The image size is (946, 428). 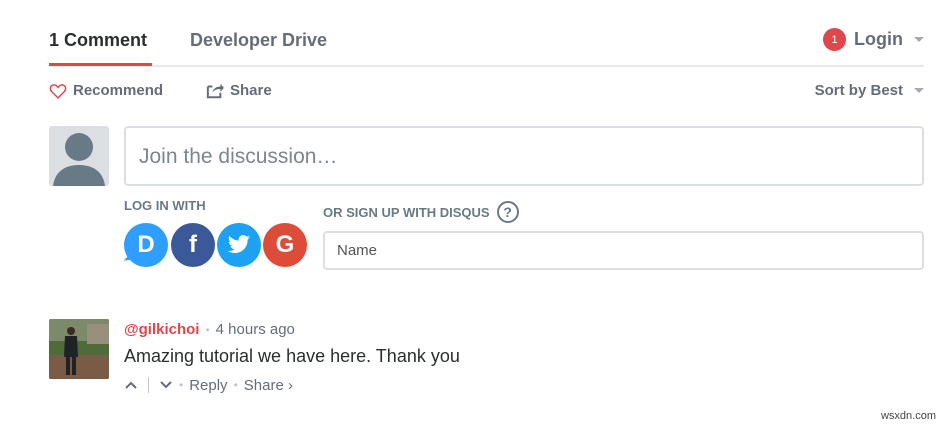 What do you see at coordinates (161, 329) in the screenshot?
I see `comment-author: @gilkichoi` at bounding box center [161, 329].